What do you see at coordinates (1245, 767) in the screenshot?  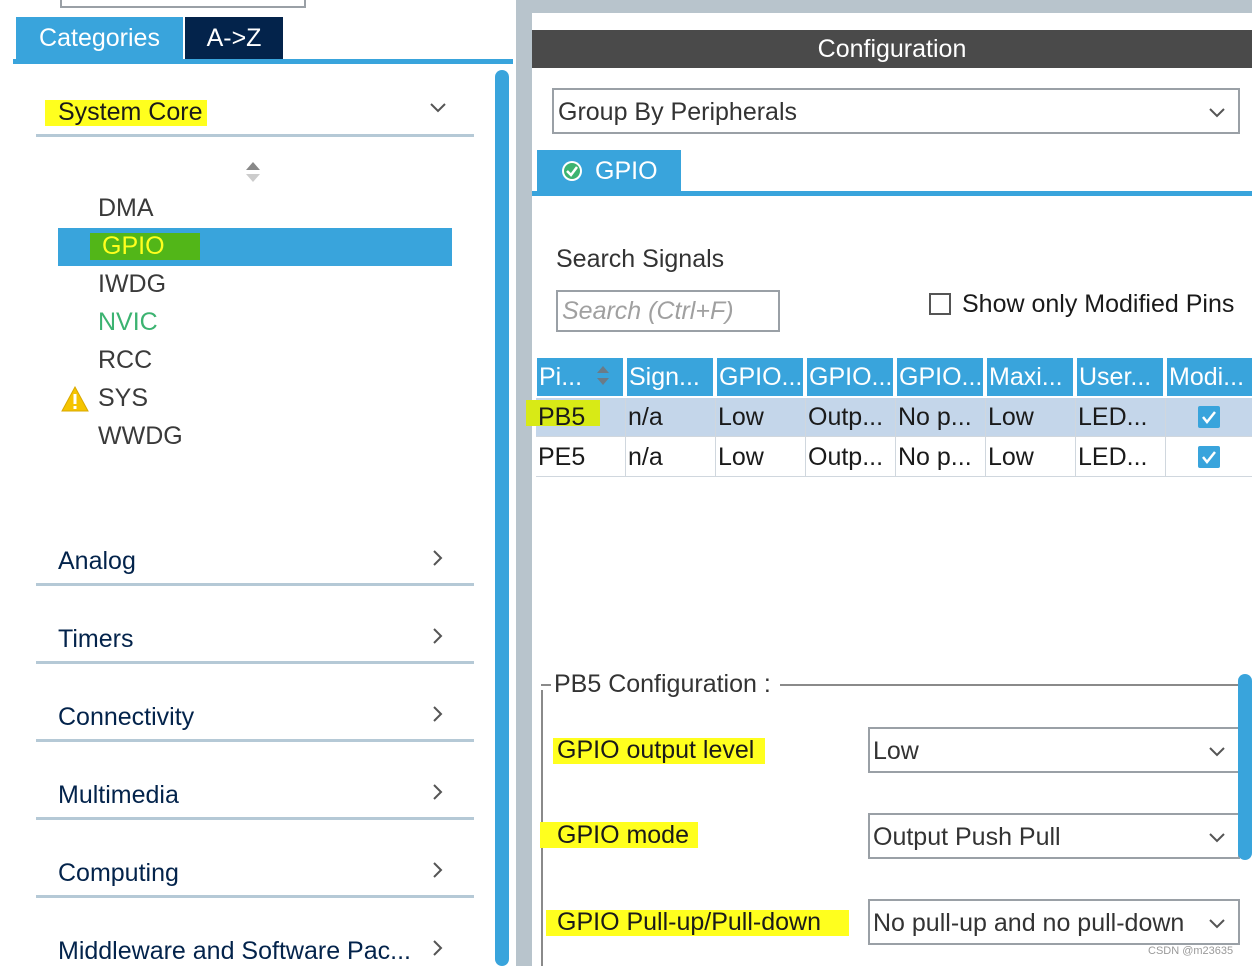 I see `config-scrollbar` at bounding box center [1245, 767].